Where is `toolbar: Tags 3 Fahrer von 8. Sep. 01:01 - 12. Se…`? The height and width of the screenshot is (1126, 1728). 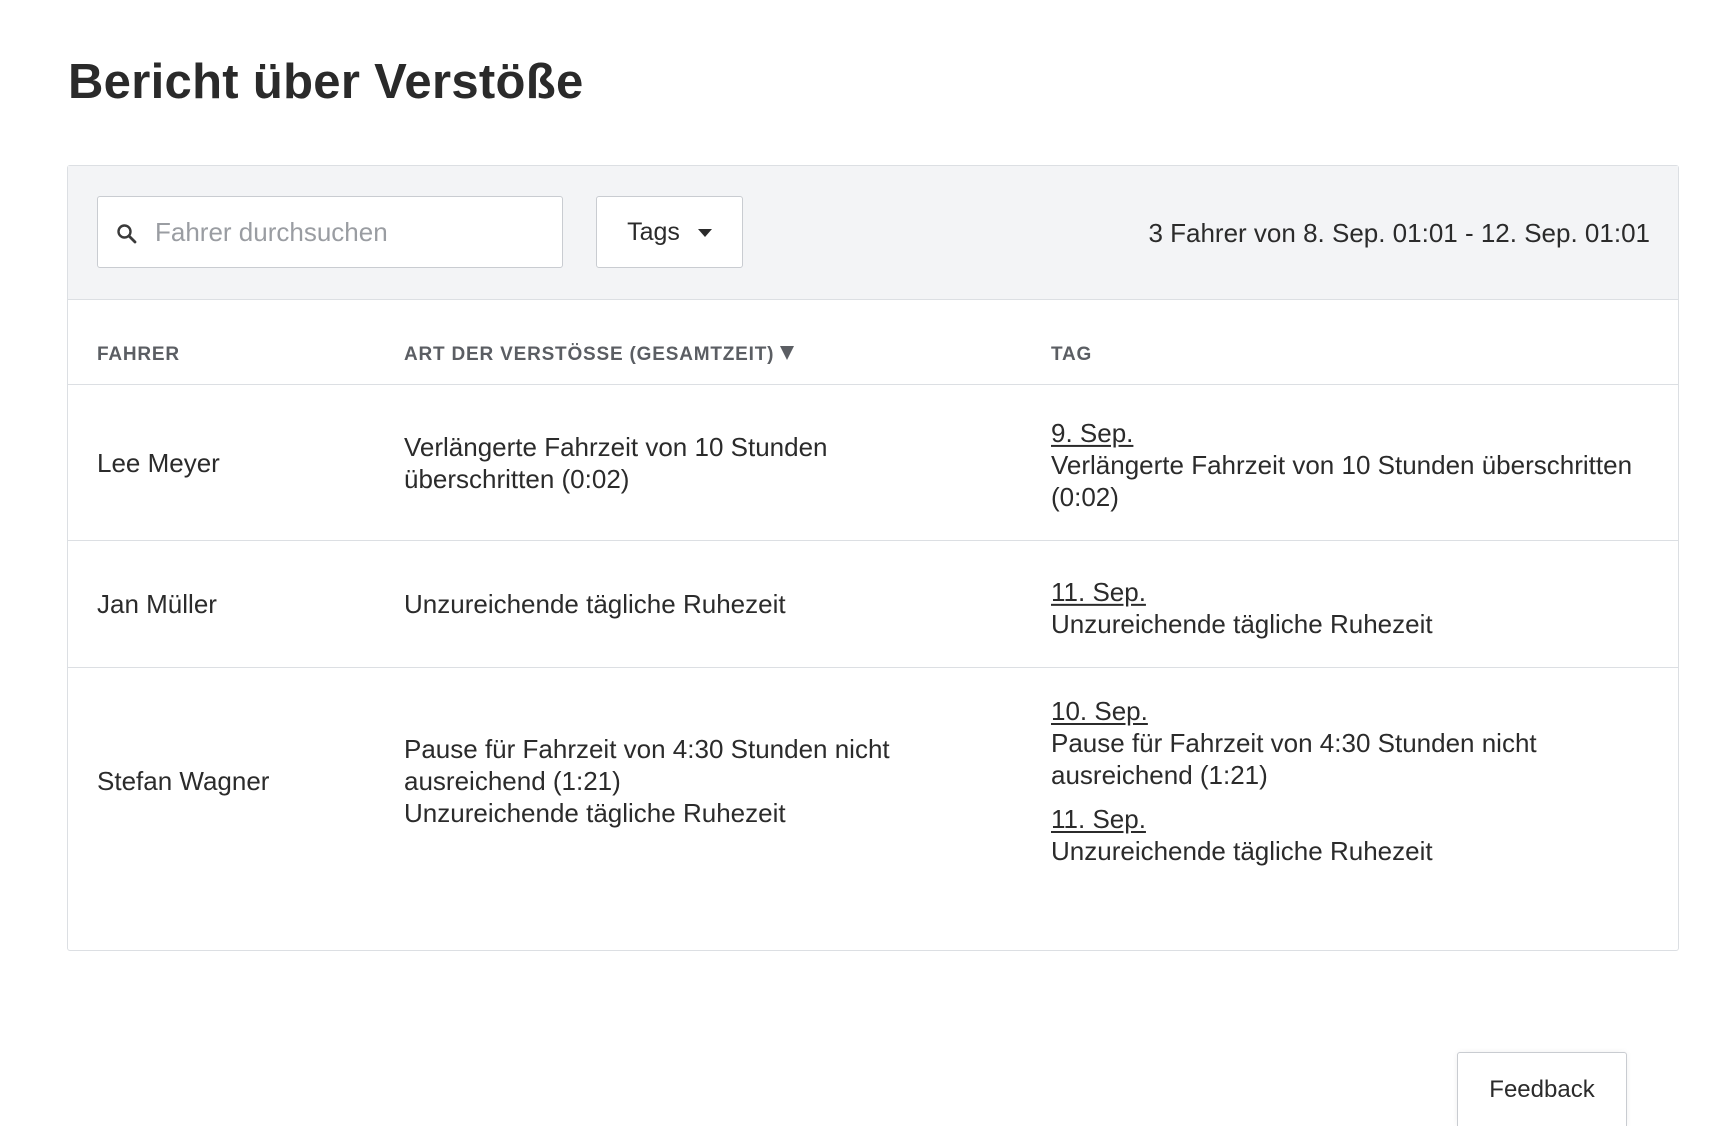 toolbar: Tags 3 Fahrer von 8. Sep. 01:01 - 12. Se… is located at coordinates (873, 233).